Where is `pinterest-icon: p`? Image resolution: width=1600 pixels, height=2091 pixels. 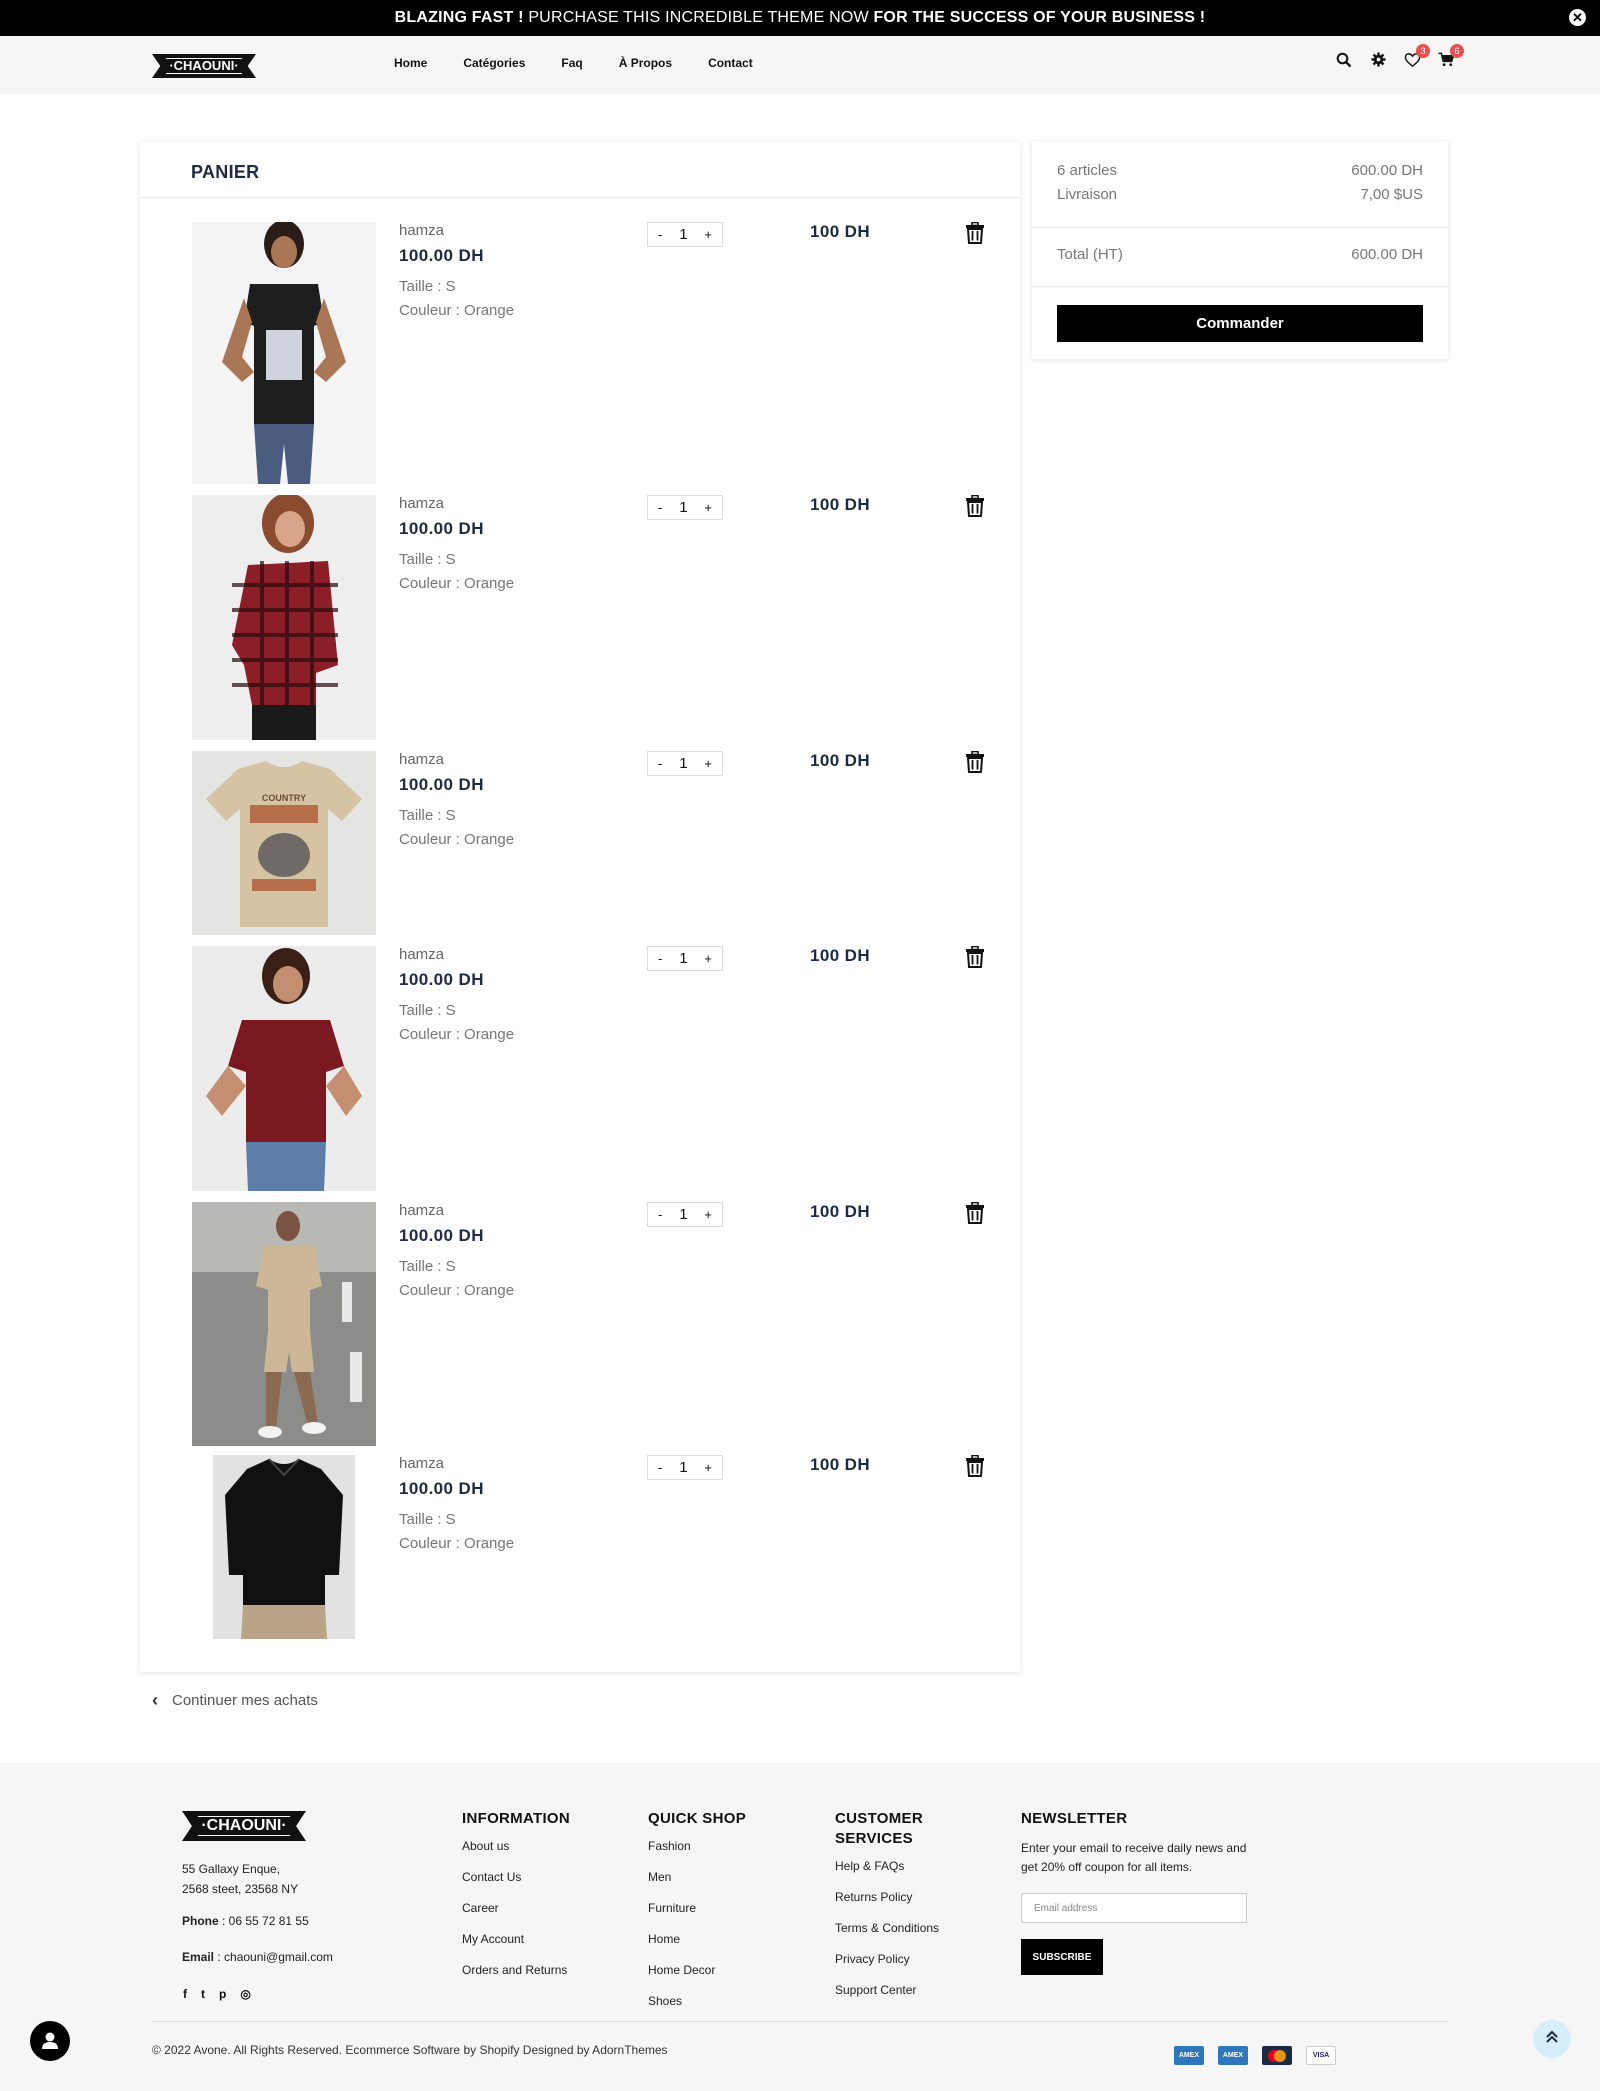 pinterest-icon: p is located at coordinates (222, 1994).